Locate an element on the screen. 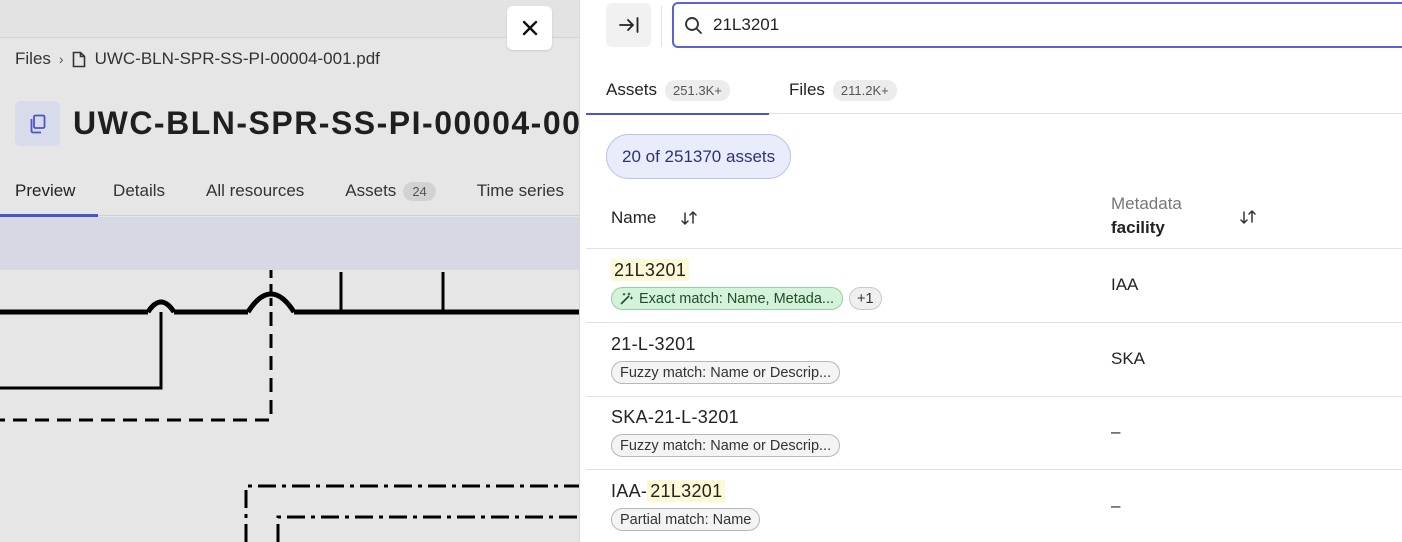  facility-value: SKA is located at coordinates (1128, 358).